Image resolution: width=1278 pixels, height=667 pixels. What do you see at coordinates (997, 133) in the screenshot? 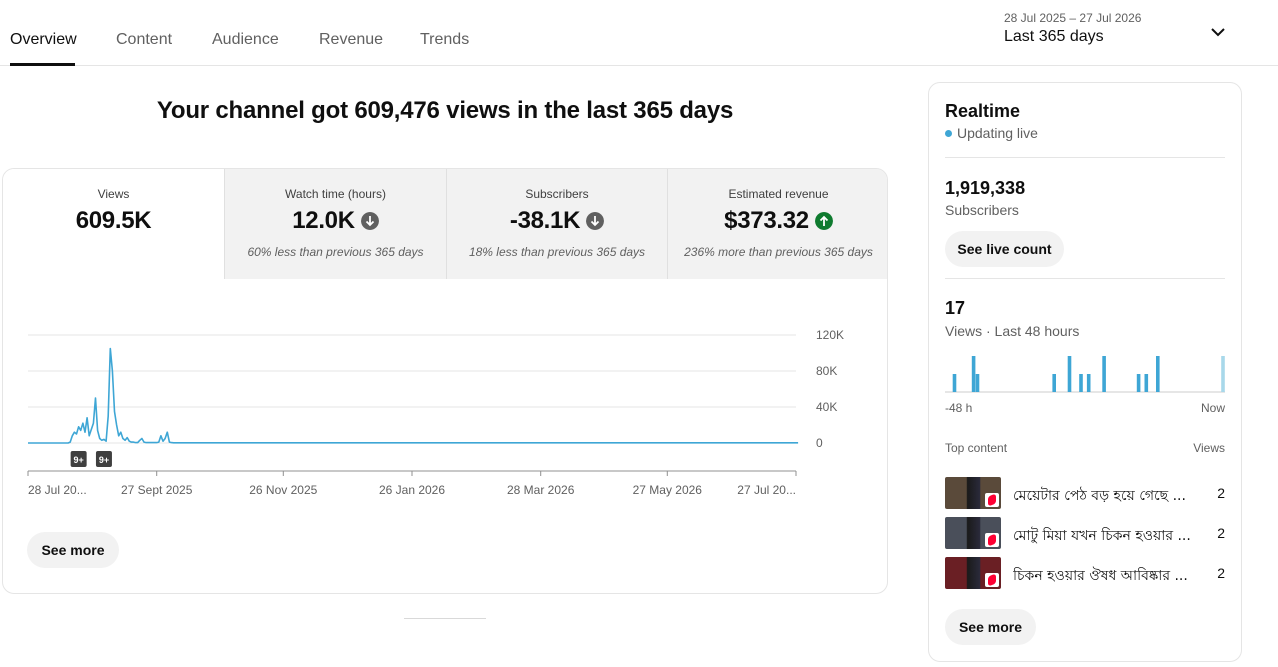
I see `live-status-text: Updating live` at bounding box center [997, 133].